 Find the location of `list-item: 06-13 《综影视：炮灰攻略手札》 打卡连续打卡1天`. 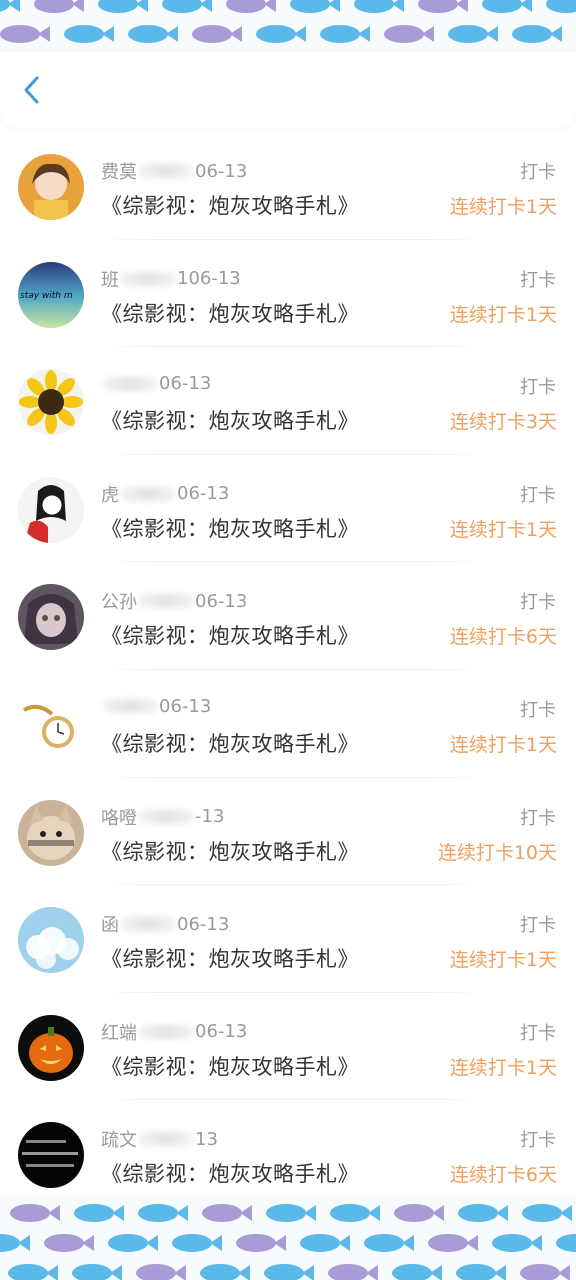

list-item: 06-13 《综影视：炮灰攻略手札》 打卡连续打卡1天 is located at coordinates (288, 724).